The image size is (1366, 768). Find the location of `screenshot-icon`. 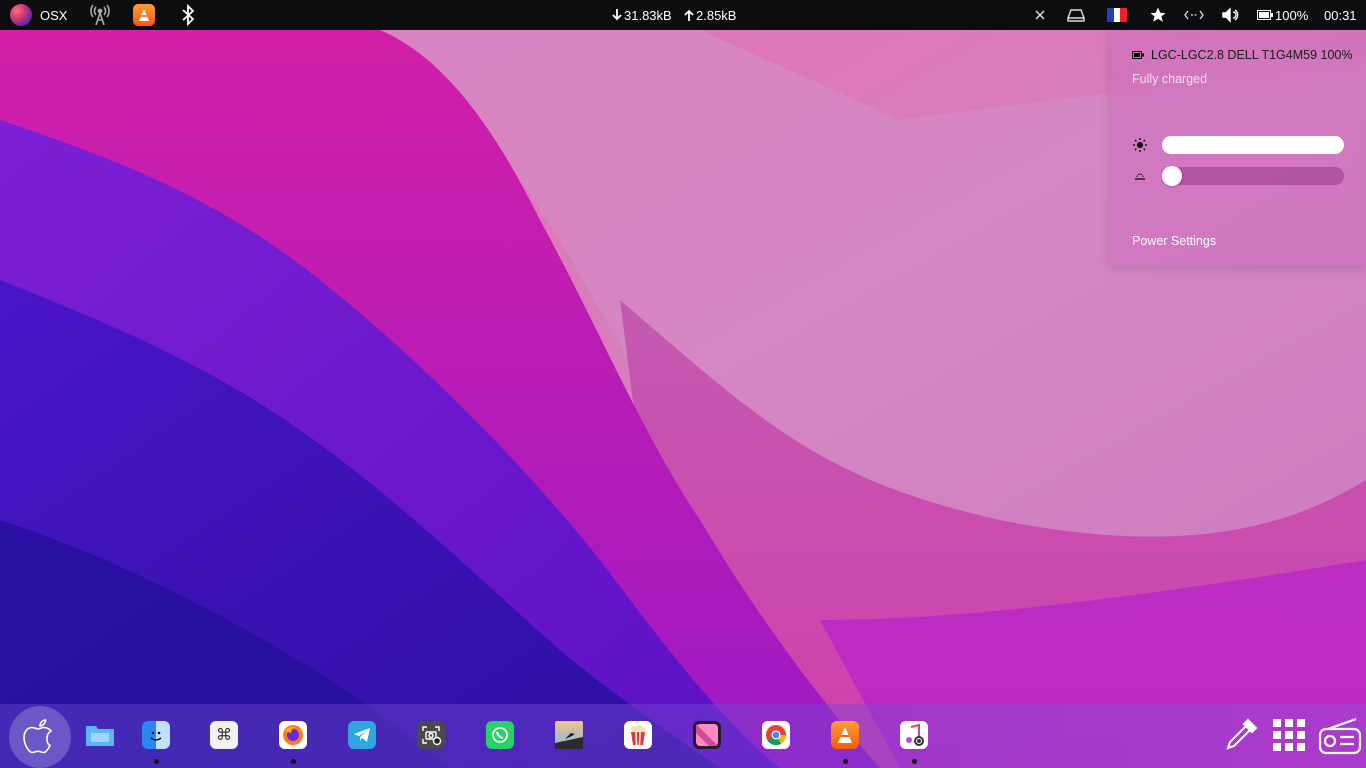

screenshot-icon is located at coordinates (431, 735).